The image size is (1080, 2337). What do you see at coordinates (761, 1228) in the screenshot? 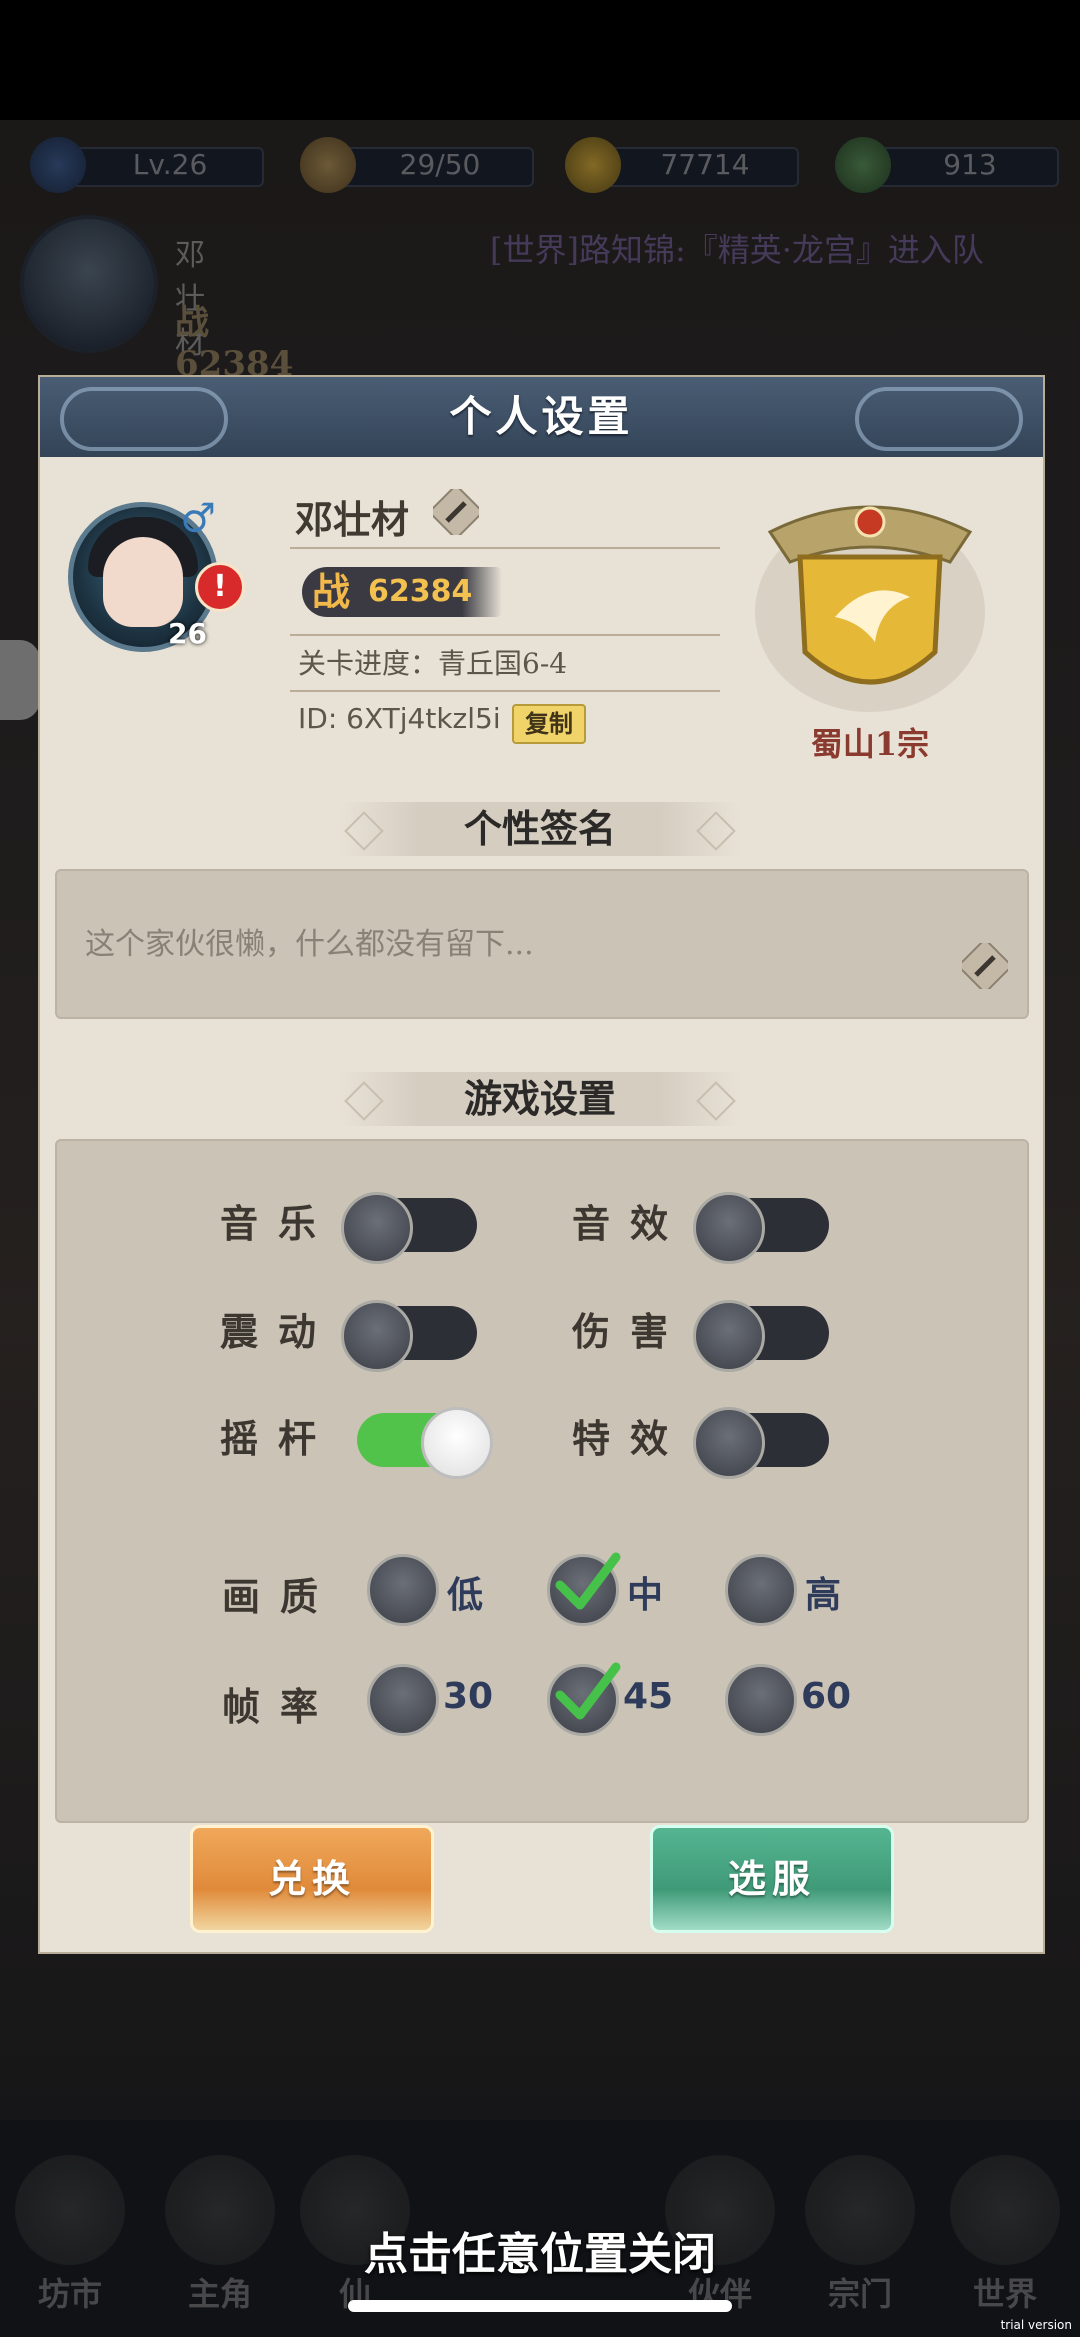
I see `sound-effects-toggle` at bounding box center [761, 1228].